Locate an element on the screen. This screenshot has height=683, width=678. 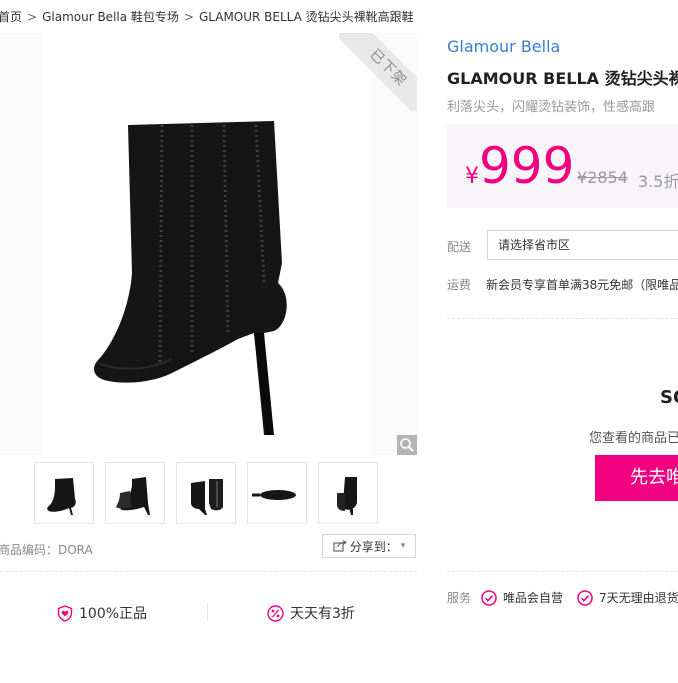
percent-icon is located at coordinates (275, 613).